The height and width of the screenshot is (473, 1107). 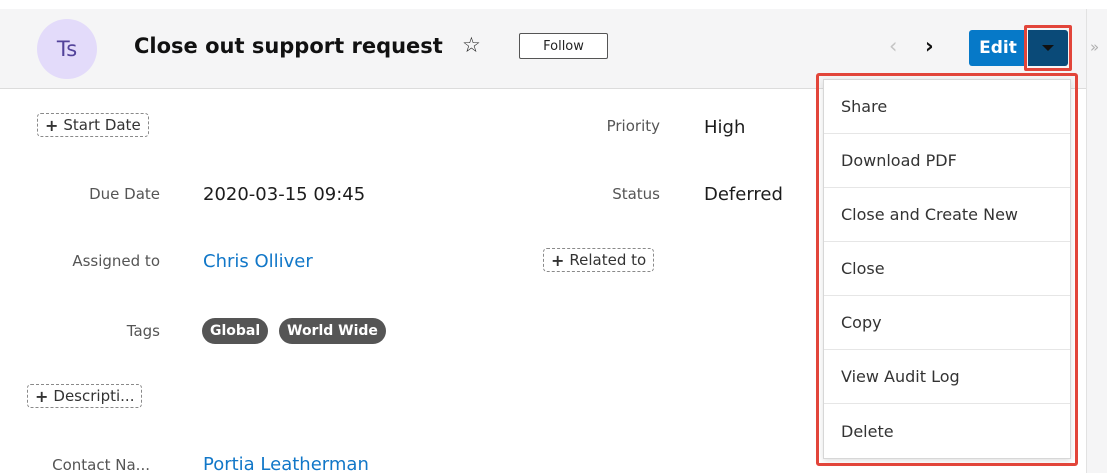 I want to click on add-related-to-button: + Related to, so click(x=599, y=260).